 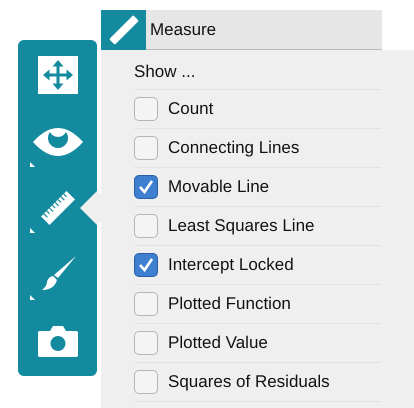 I want to click on option-label: Plotted Function, so click(x=229, y=304).